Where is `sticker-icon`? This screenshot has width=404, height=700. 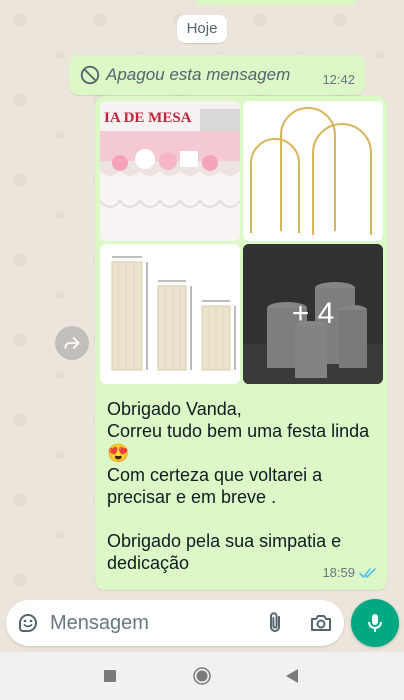
sticker-icon is located at coordinates (28, 623).